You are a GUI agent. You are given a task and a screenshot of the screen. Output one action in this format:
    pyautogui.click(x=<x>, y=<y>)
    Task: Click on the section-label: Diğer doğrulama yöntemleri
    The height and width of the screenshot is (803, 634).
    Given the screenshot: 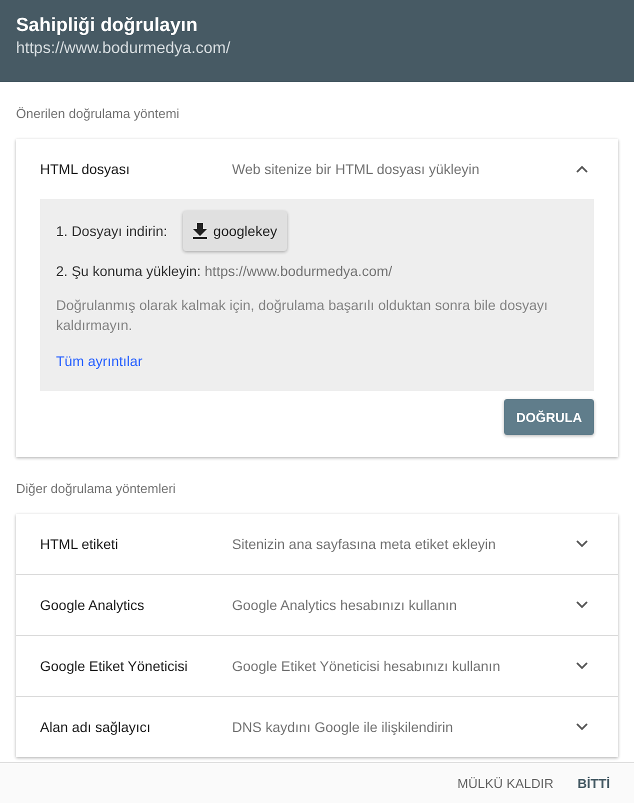 What is the action you would take?
    pyautogui.click(x=96, y=489)
    